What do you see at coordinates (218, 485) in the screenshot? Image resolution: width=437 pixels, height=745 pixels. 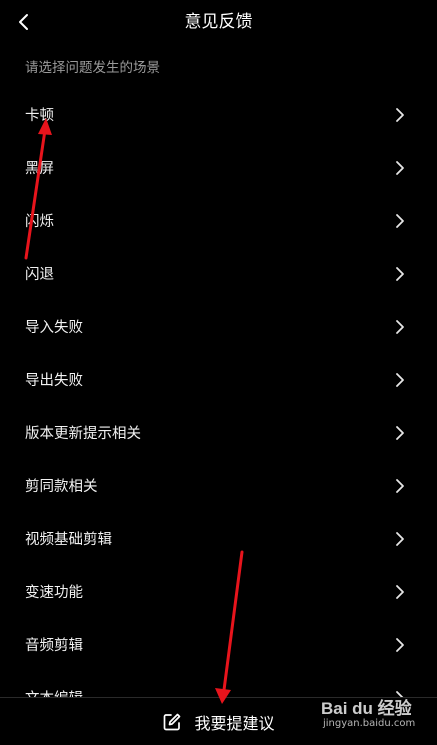 I see `list-item-template: 剪同款相关` at bounding box center [218, 485].